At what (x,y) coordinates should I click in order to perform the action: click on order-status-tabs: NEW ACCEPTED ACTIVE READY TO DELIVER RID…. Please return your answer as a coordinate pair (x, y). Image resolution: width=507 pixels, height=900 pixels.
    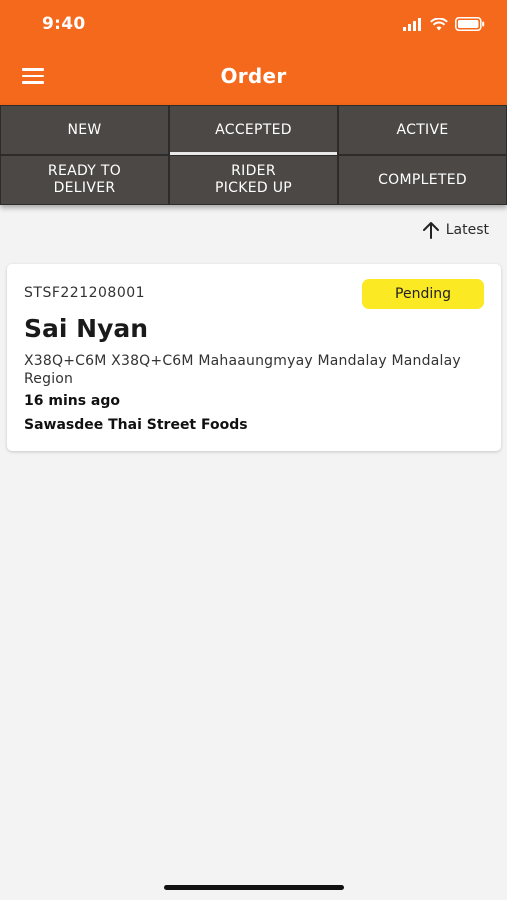
    Looking at the image, I should click on (253, 155).